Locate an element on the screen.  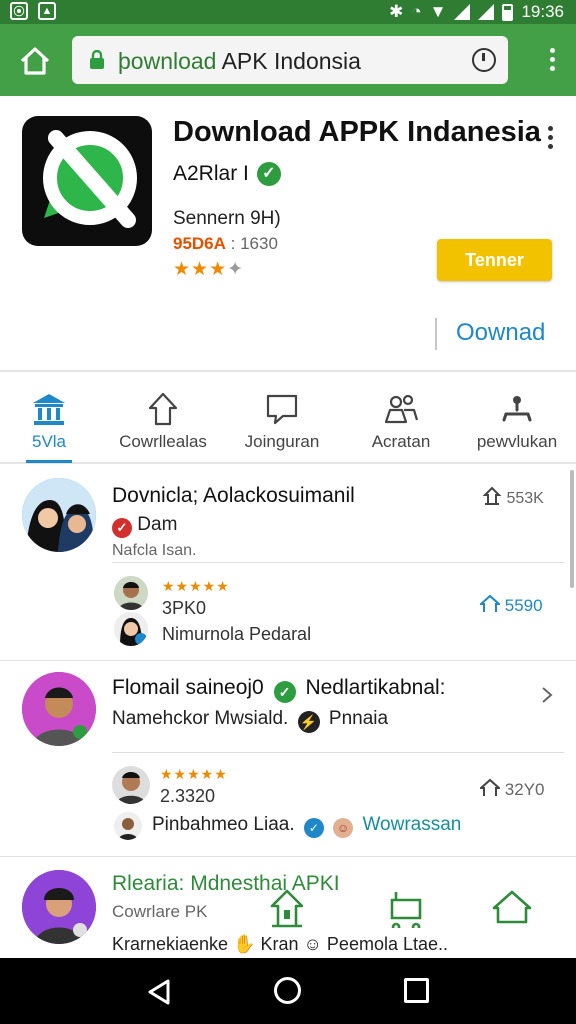
post-line: Namehckor Mwsiald. ⚡ Pnnaia is located at coordinates (250, 720).